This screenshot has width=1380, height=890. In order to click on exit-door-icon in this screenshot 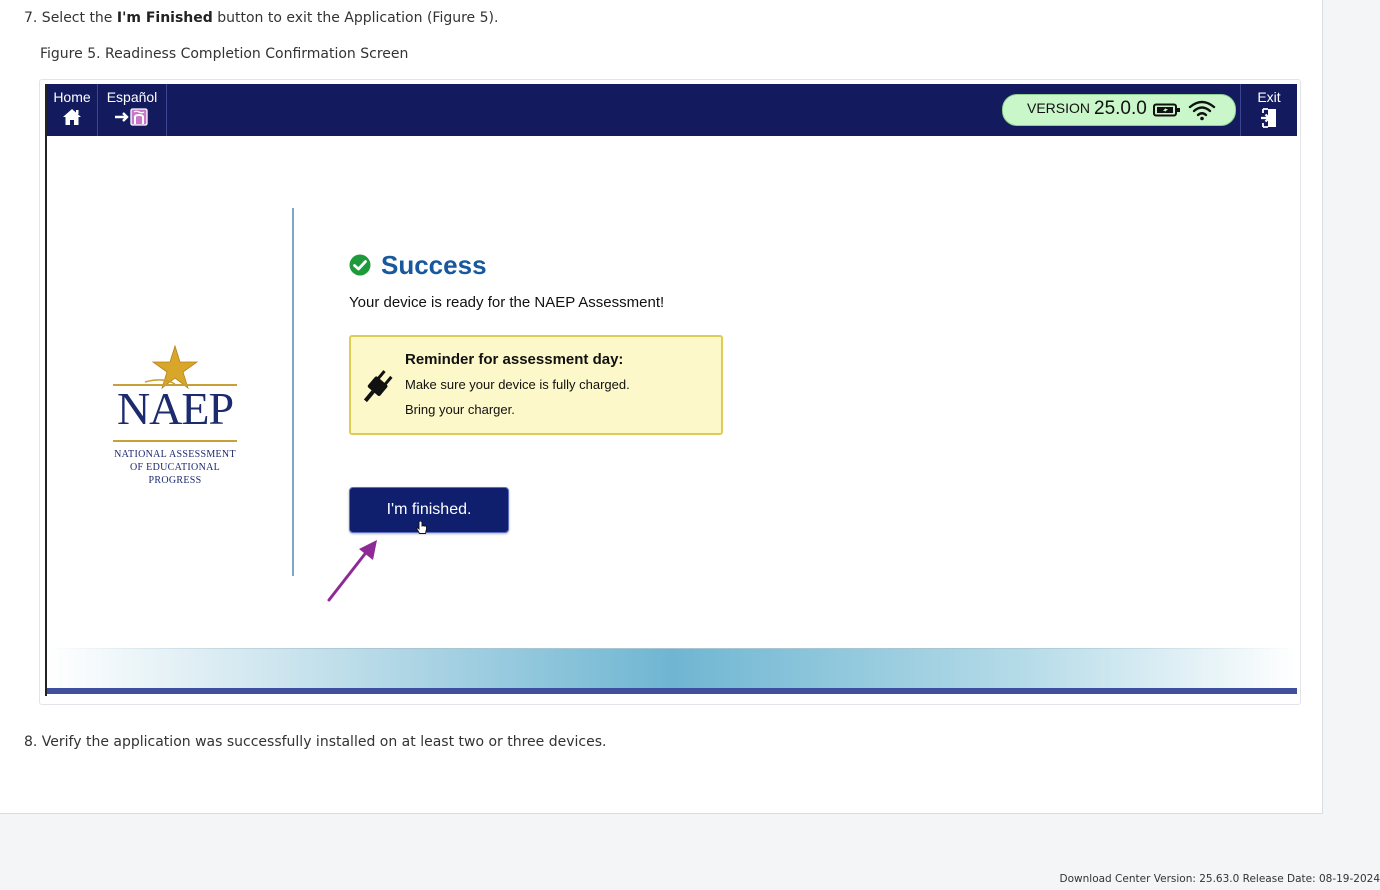, I will do `click(1269, 118)`.